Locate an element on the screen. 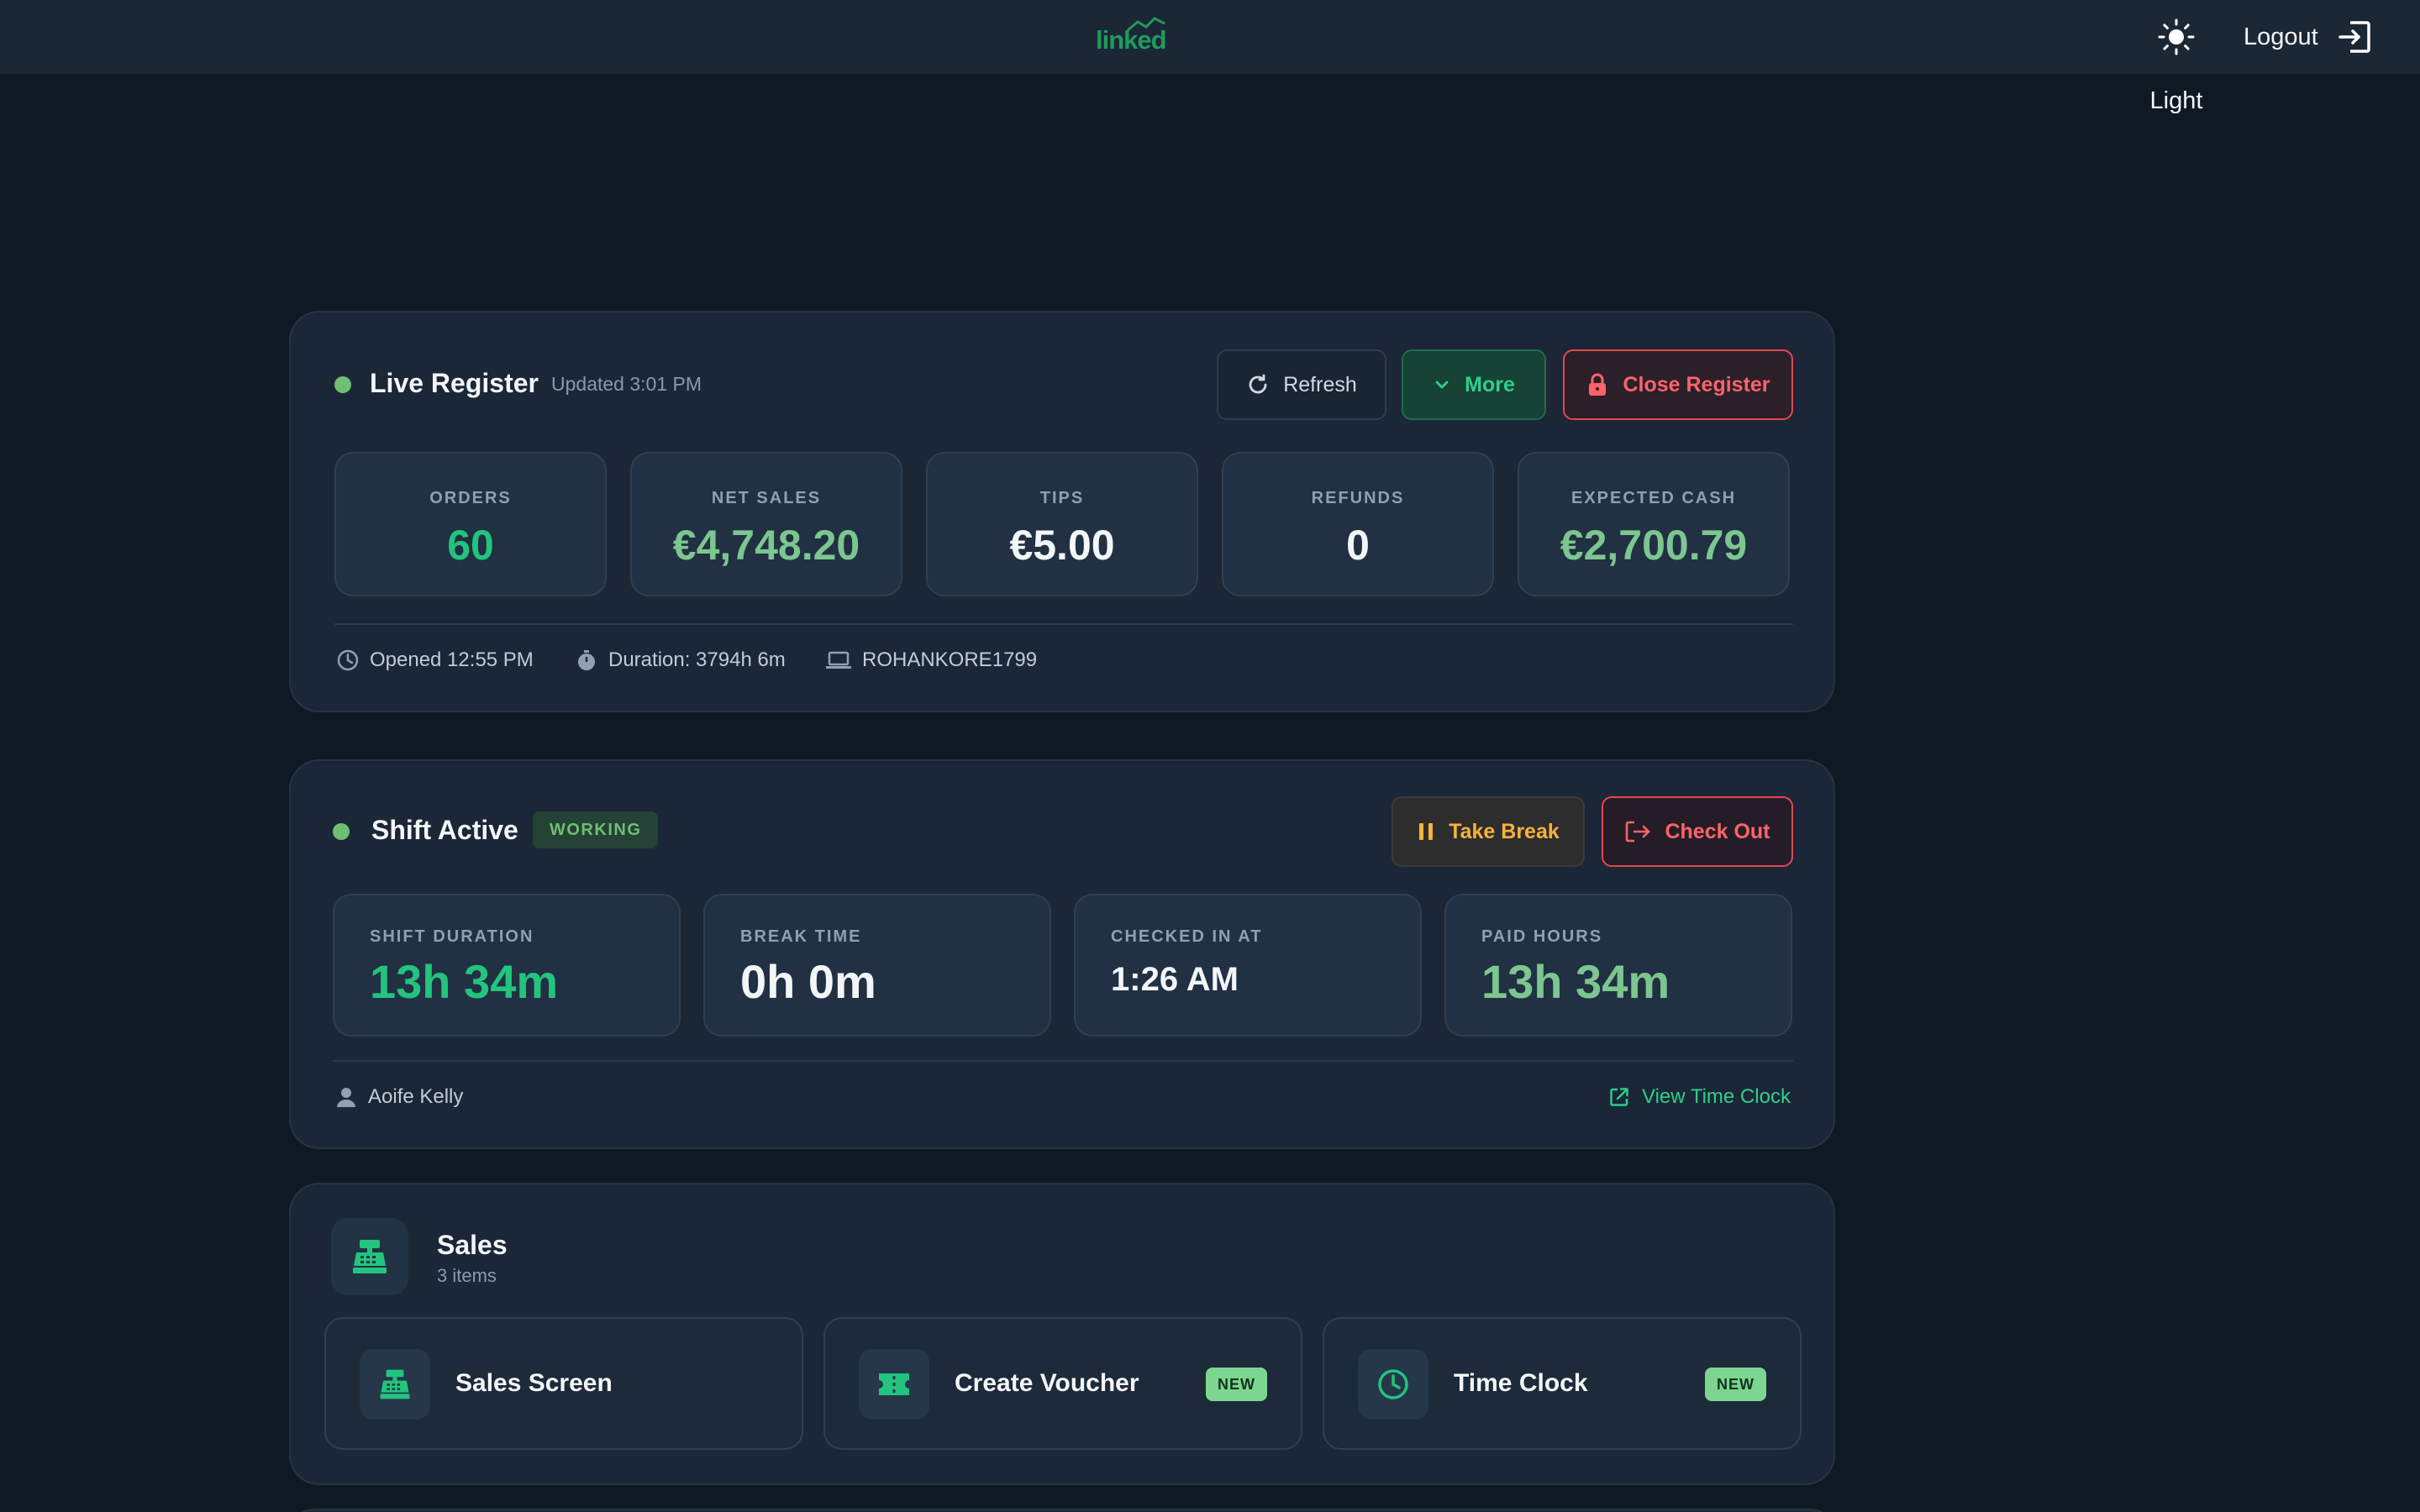  stat-value: 1:26 AM is located at coordinates (1175, 979).